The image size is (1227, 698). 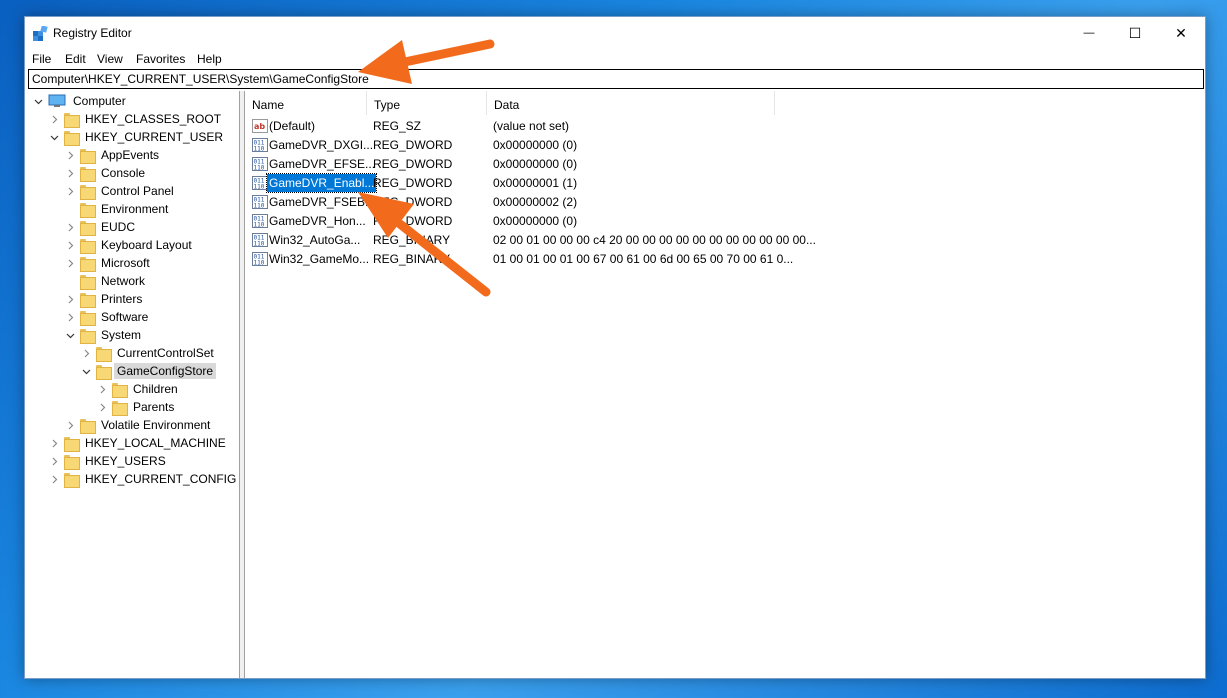 What do you see at coordinates (123, 281) in the screenshot?
I see `tree-node-label: Network` at bounding box center [123, 281].